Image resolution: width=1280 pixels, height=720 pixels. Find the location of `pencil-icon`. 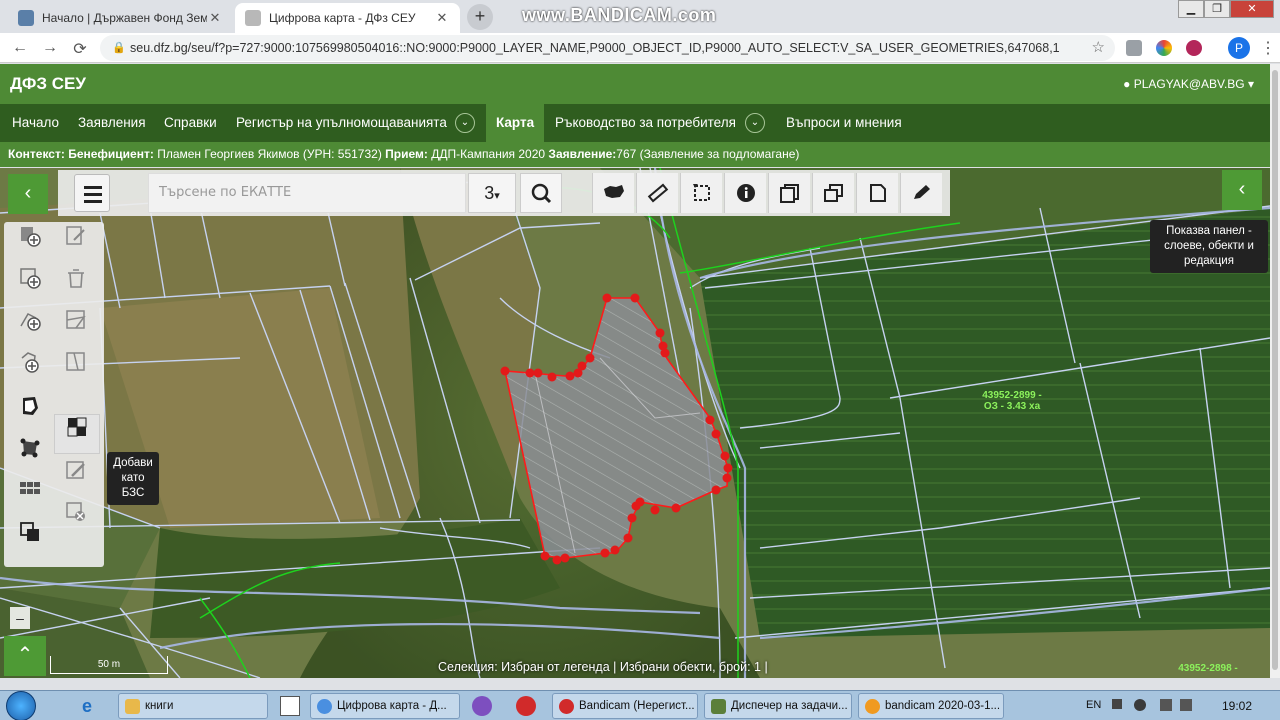

pencil-icon is located at coordinates (921, 192).